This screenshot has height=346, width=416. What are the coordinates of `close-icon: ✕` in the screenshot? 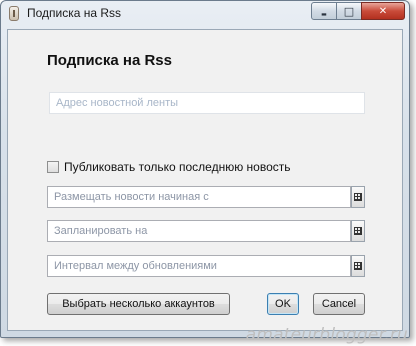 It's located at (383, 11).